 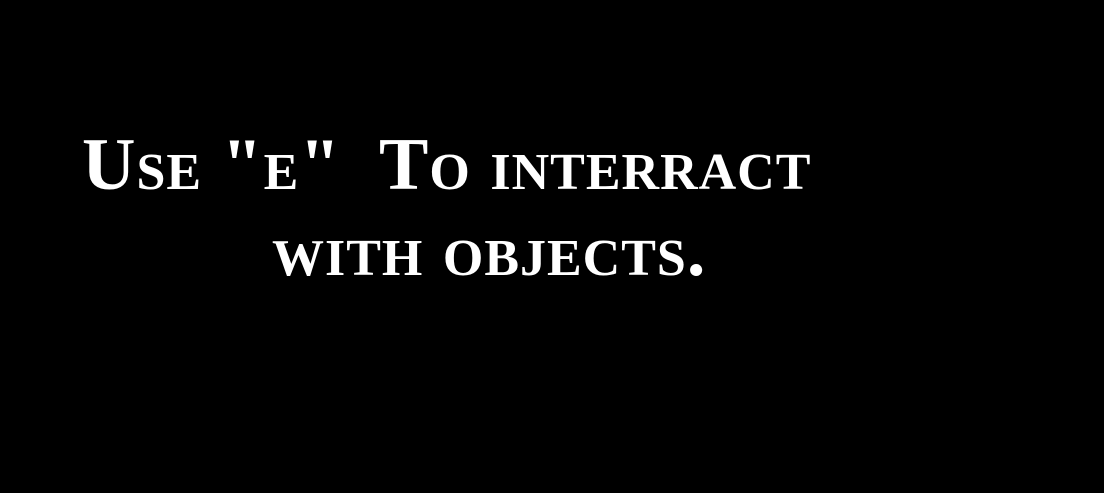 I want to click on instruction-text-line-1: Use "e" To interract, so click(x=447, y=165).